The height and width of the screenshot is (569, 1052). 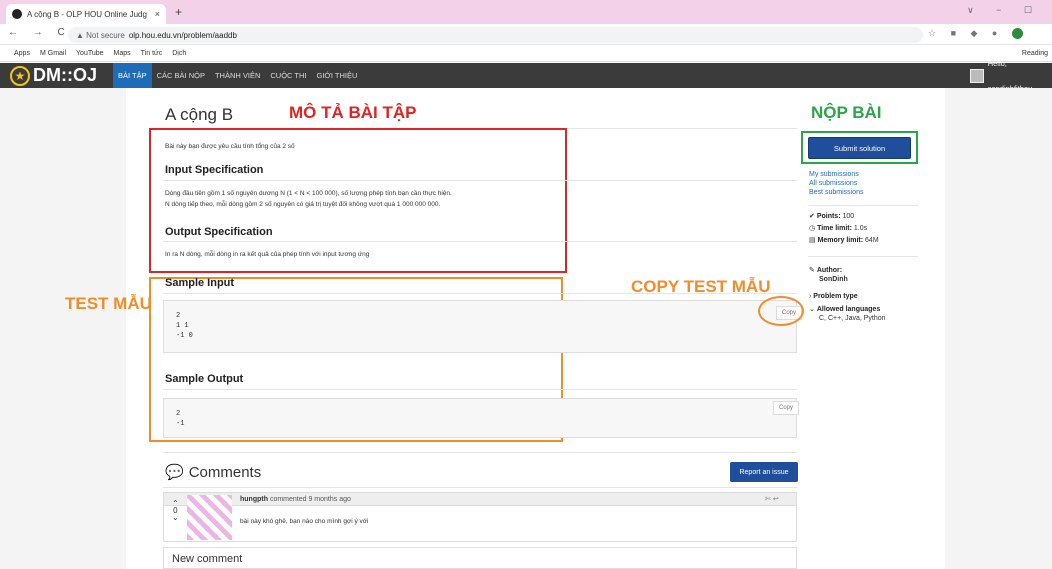 What do you see at coordinates (813, 270) in the screenshot?
I see `edit-icon: ✎` at bounding box center [813, 270].